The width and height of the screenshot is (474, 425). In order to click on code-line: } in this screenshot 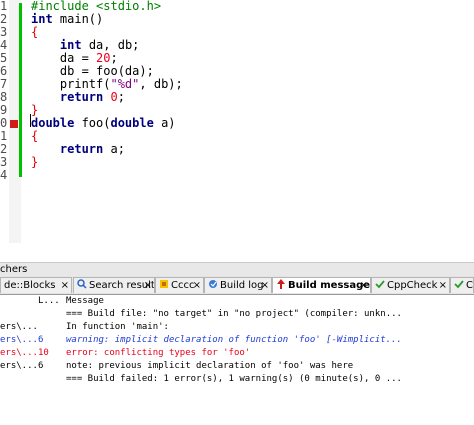, I will do `click(34, 162)`.